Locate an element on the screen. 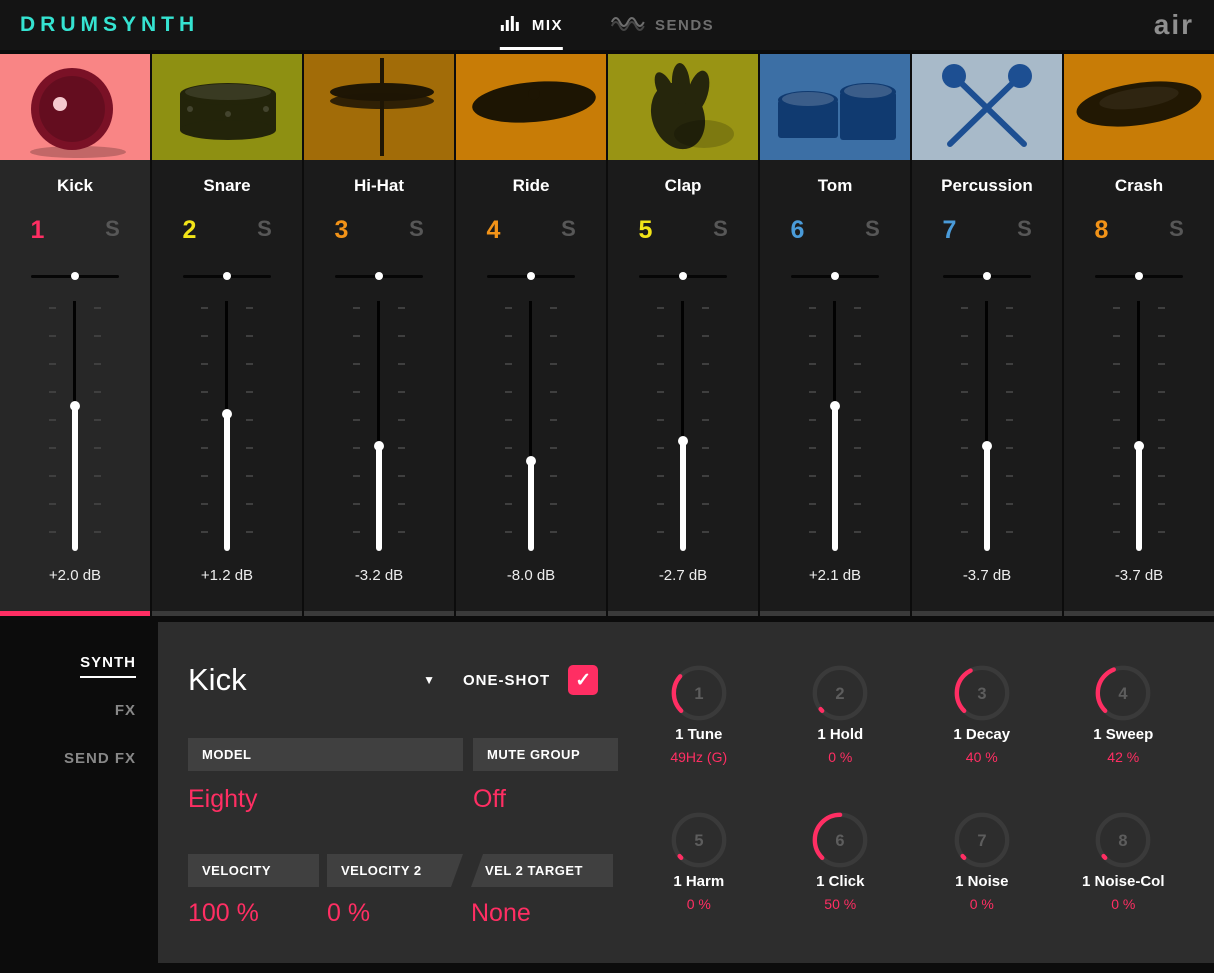  channel-strip-clap: Clap 5 S -2.7 dB is located at coordinates (683, 335).